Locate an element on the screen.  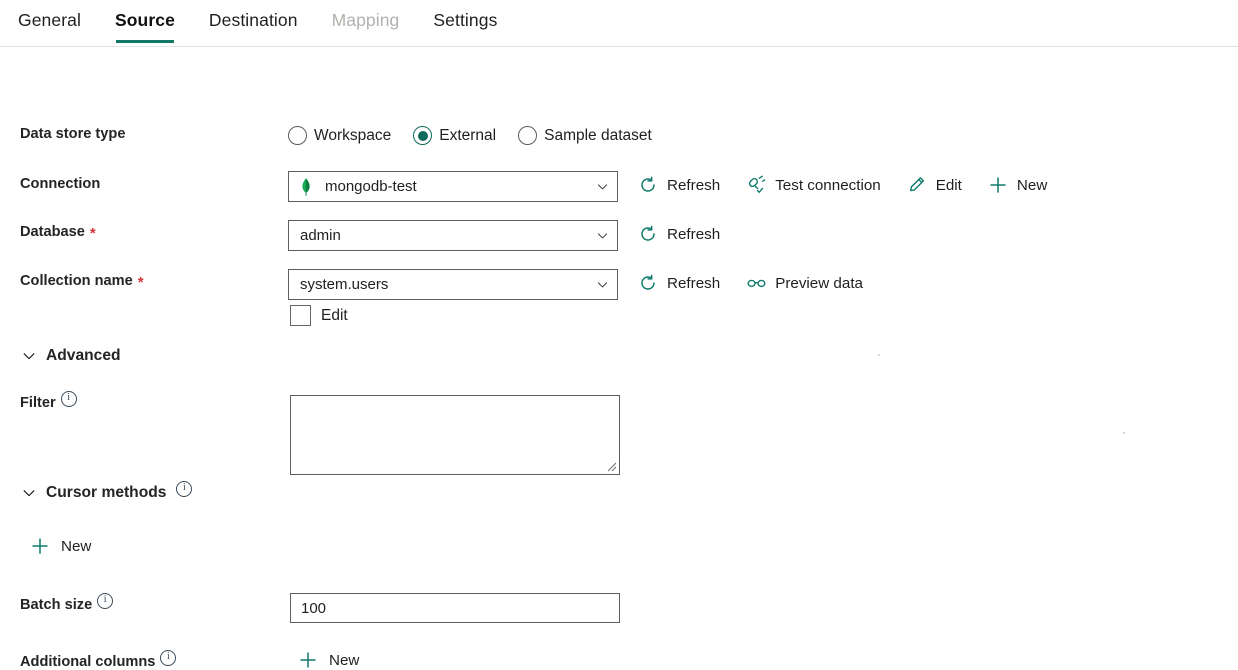
row-database: Database * admin Refresh is located at coordinates (370, 235).